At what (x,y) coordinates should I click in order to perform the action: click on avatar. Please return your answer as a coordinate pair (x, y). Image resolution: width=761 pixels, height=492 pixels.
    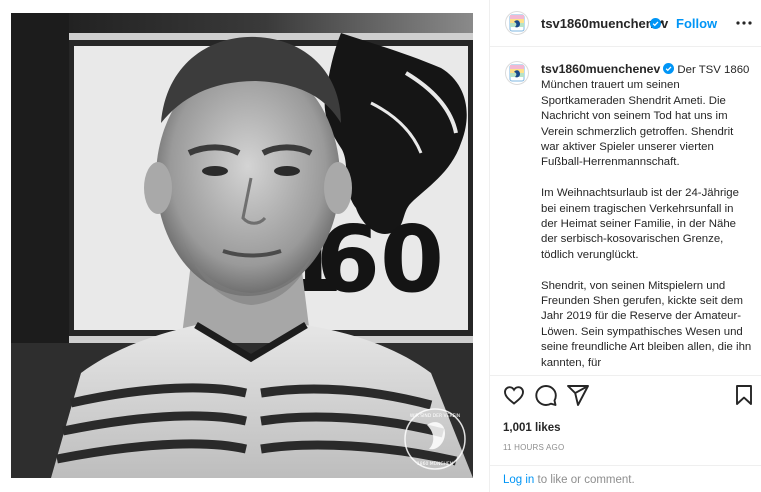
    Looking at the image, I should click on (517, 23).